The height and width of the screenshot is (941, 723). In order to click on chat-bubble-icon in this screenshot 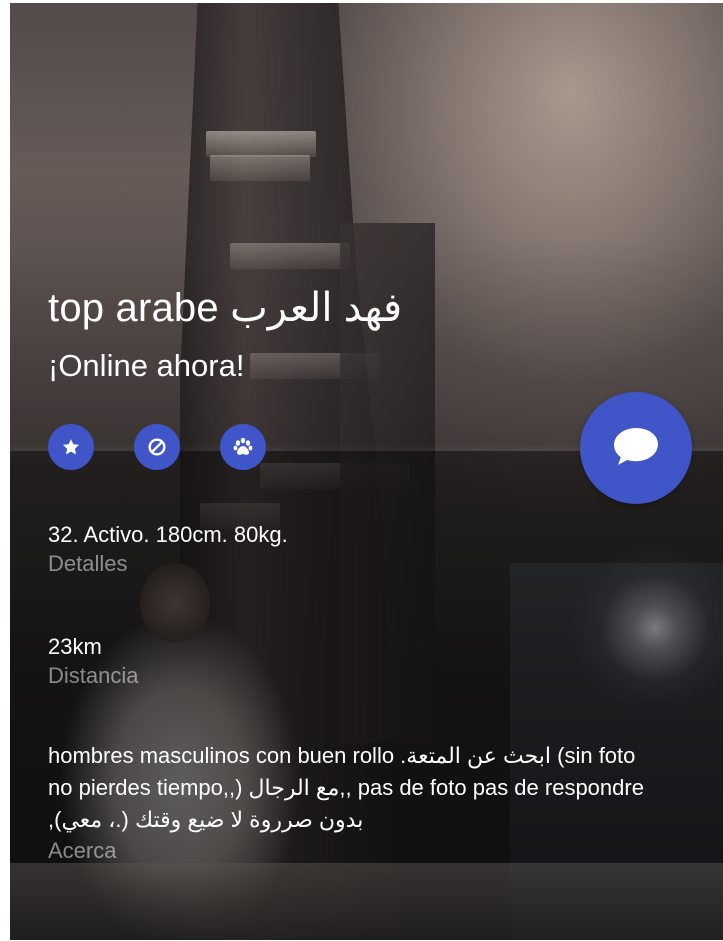, I will do `click(636, 448)`.